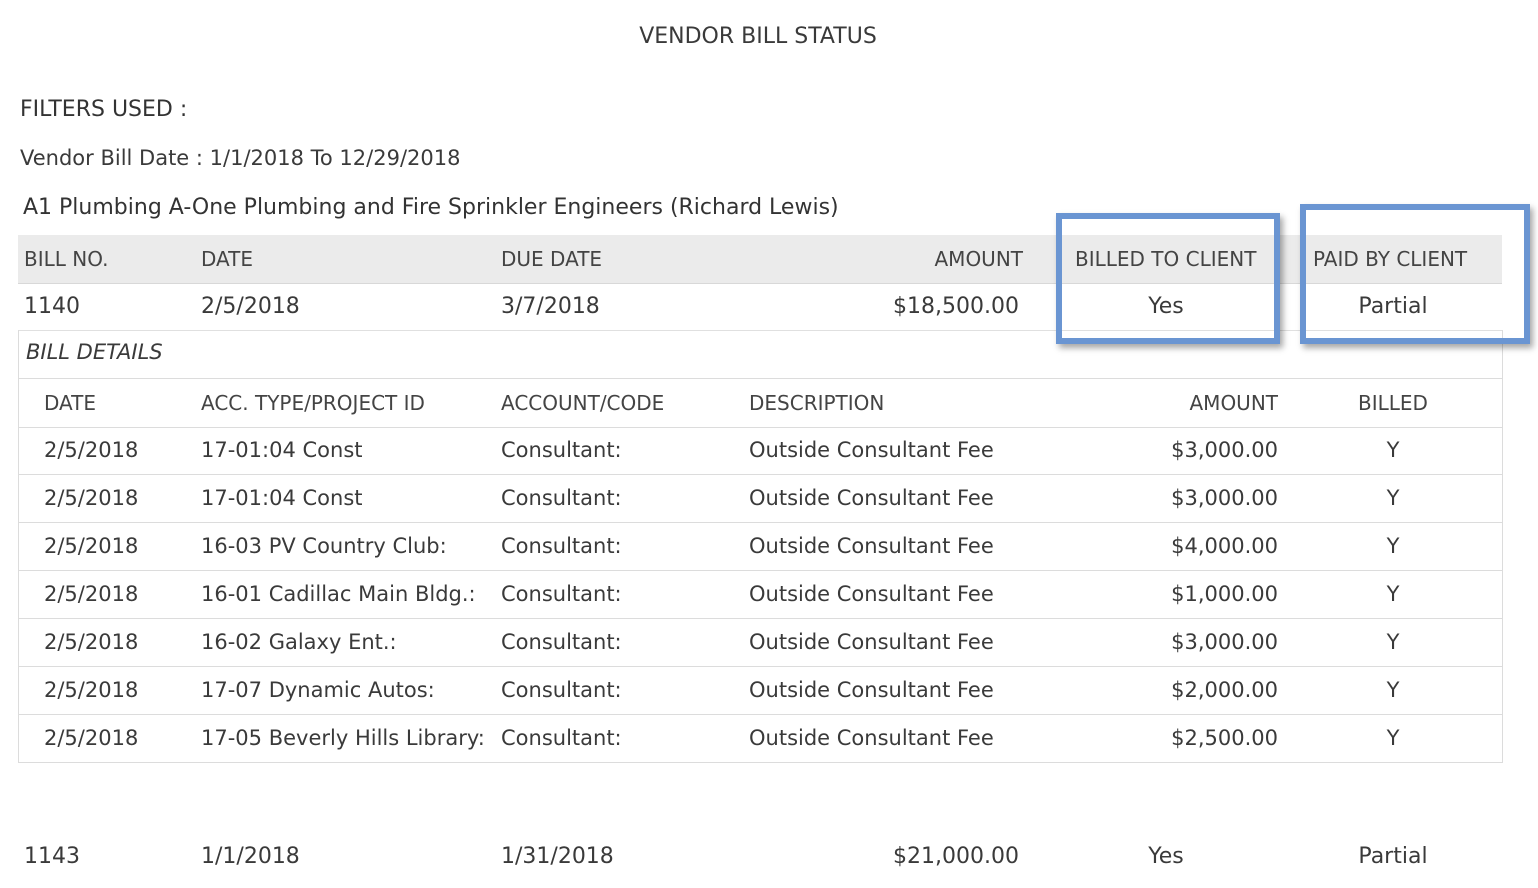  What do you see at coordinates (318, 690) in the screenshot?
I see `detail-acc-type: 17-07 Dynamic Autos:` at bounding box center [318, 690].